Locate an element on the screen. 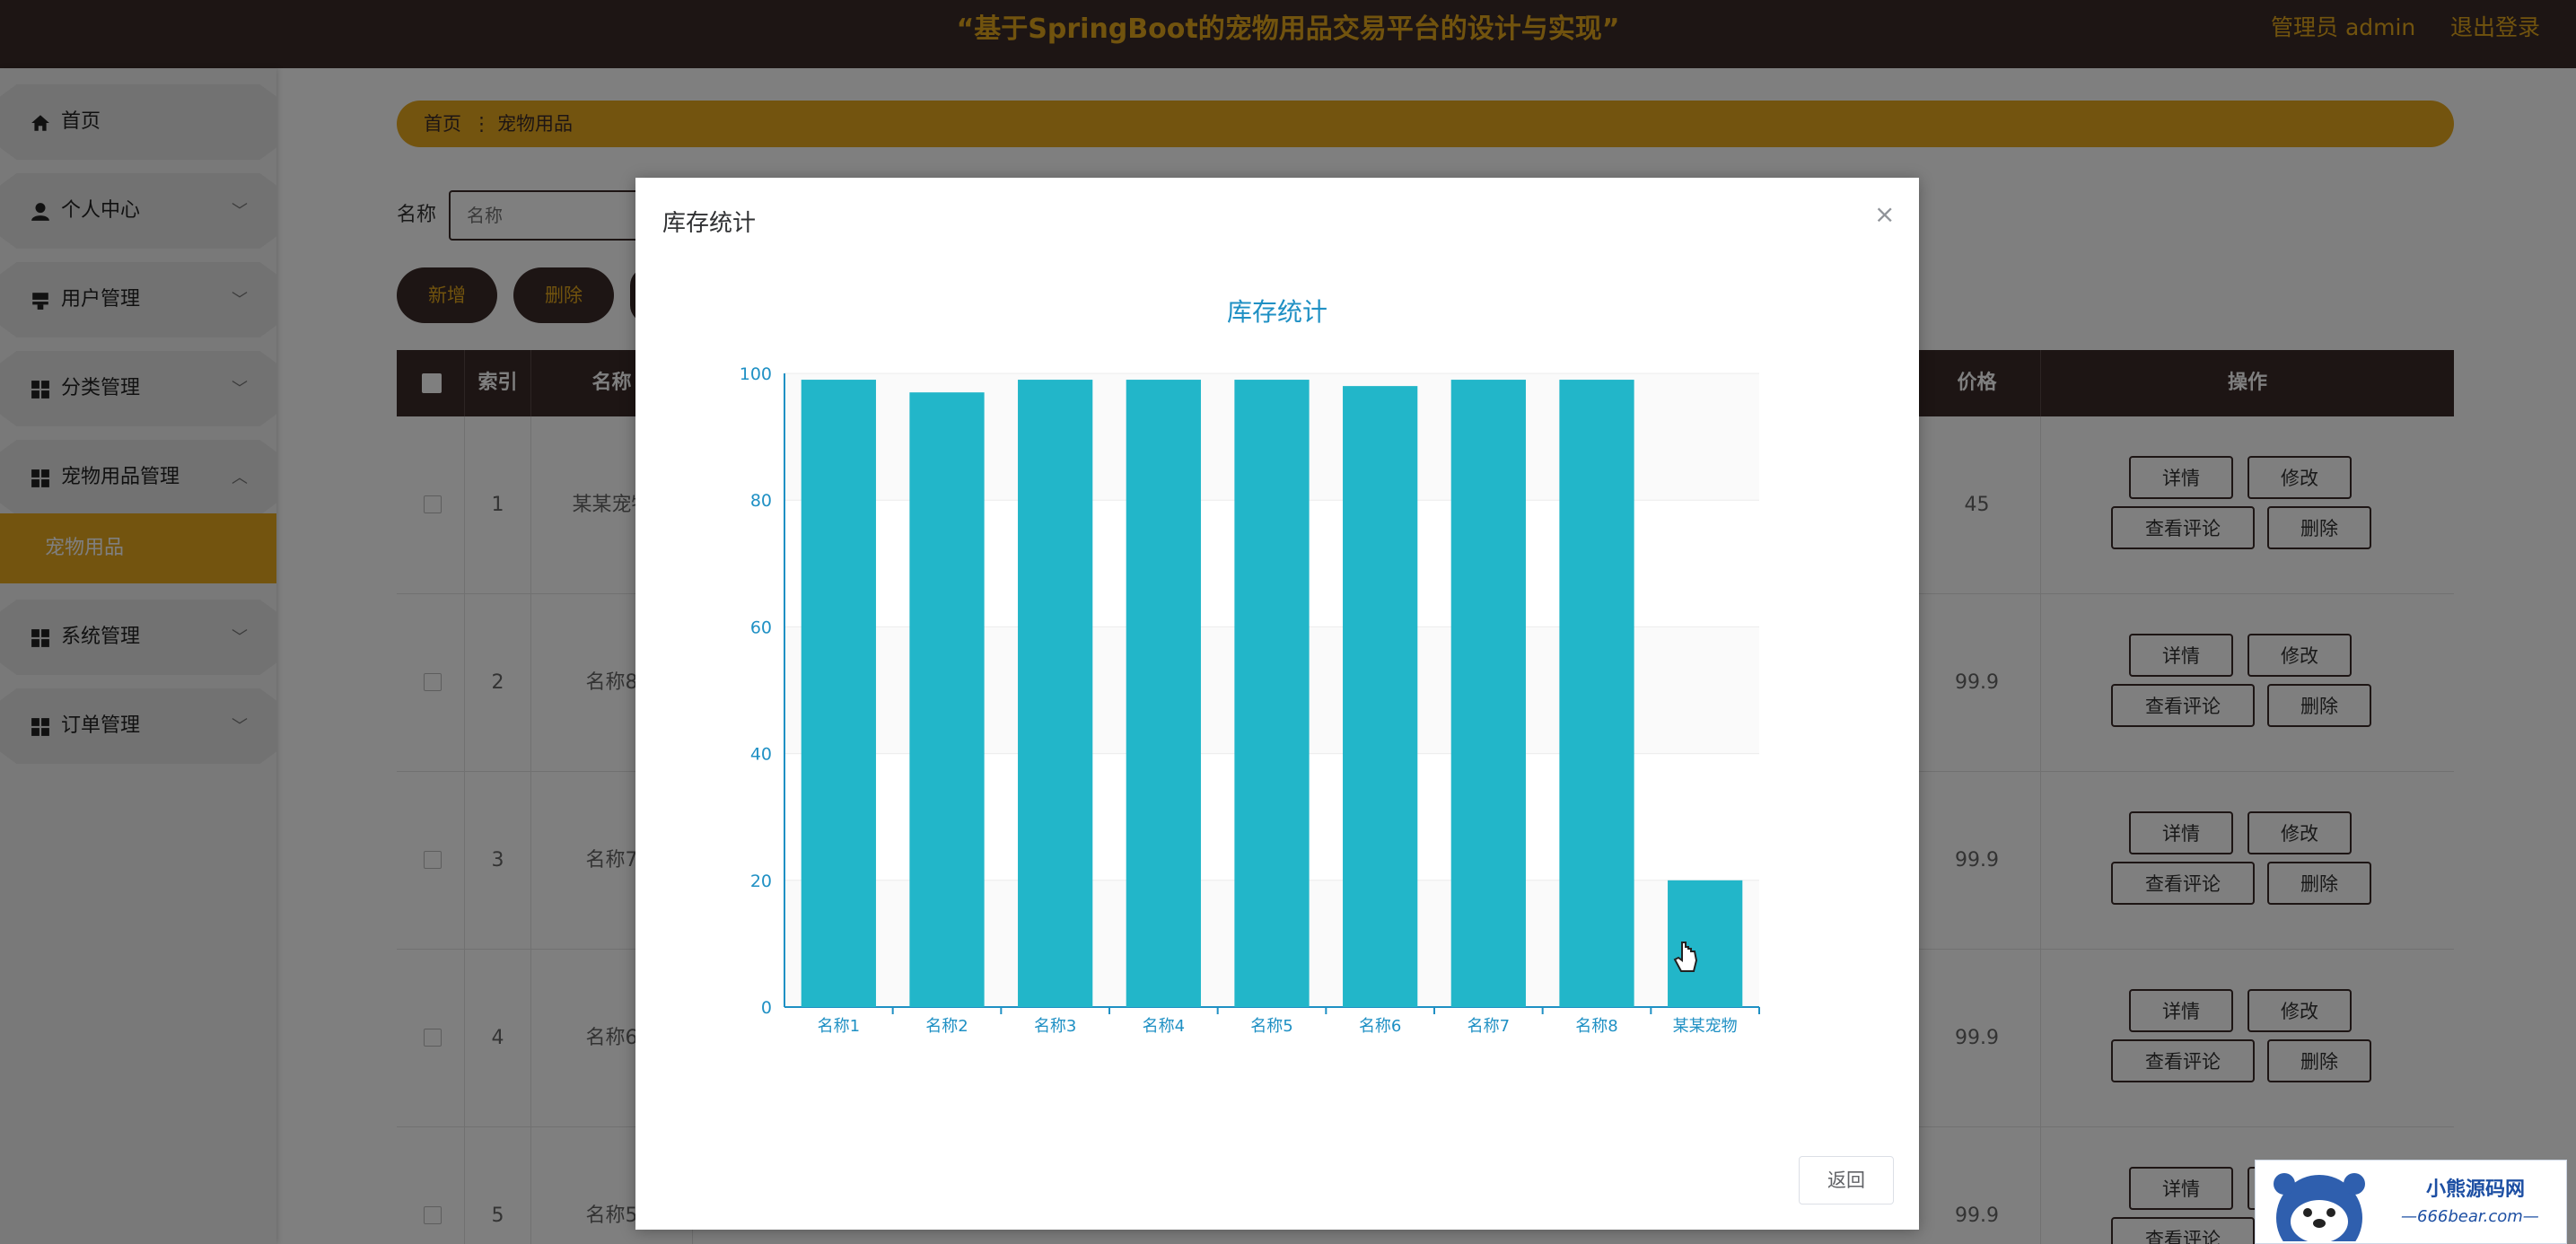 This screenshot has width=2576, height=1244. y-tick-label: 20 is located at coordinates (761, 881).